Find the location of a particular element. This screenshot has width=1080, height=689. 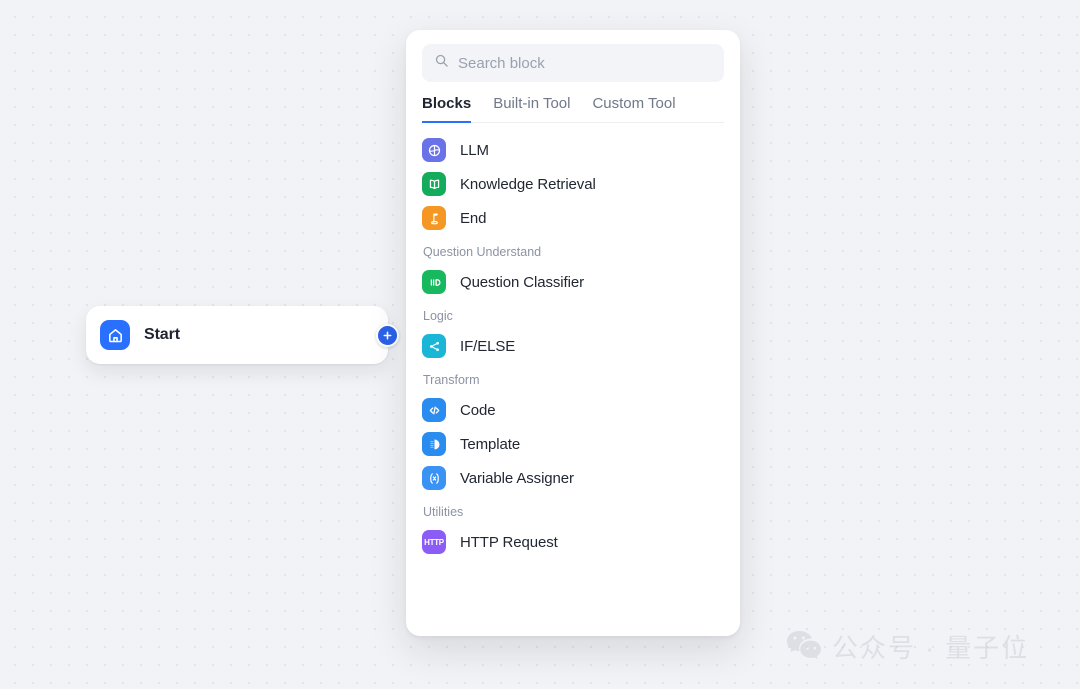

tab-built-in-tool: Built-in Tool is located at coordinates (531, 109).